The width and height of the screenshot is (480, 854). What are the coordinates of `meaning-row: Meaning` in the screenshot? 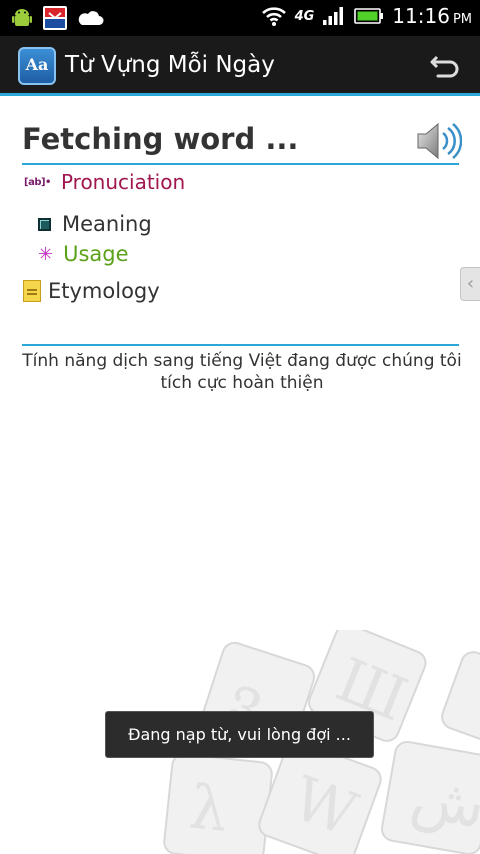 It's located at (95, 224).